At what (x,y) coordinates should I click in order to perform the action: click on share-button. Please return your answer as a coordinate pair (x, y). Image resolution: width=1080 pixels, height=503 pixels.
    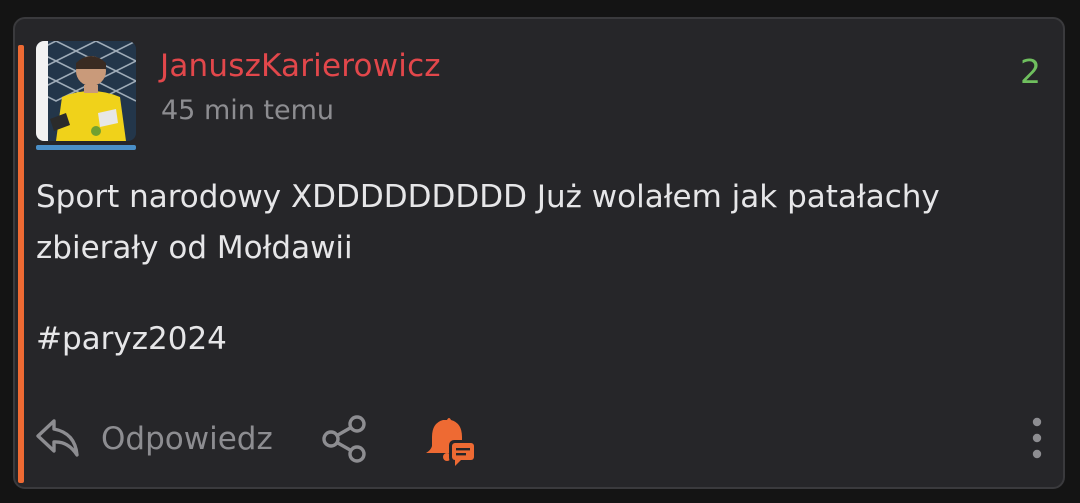
    Looking at the image, I should click on (345, 441).